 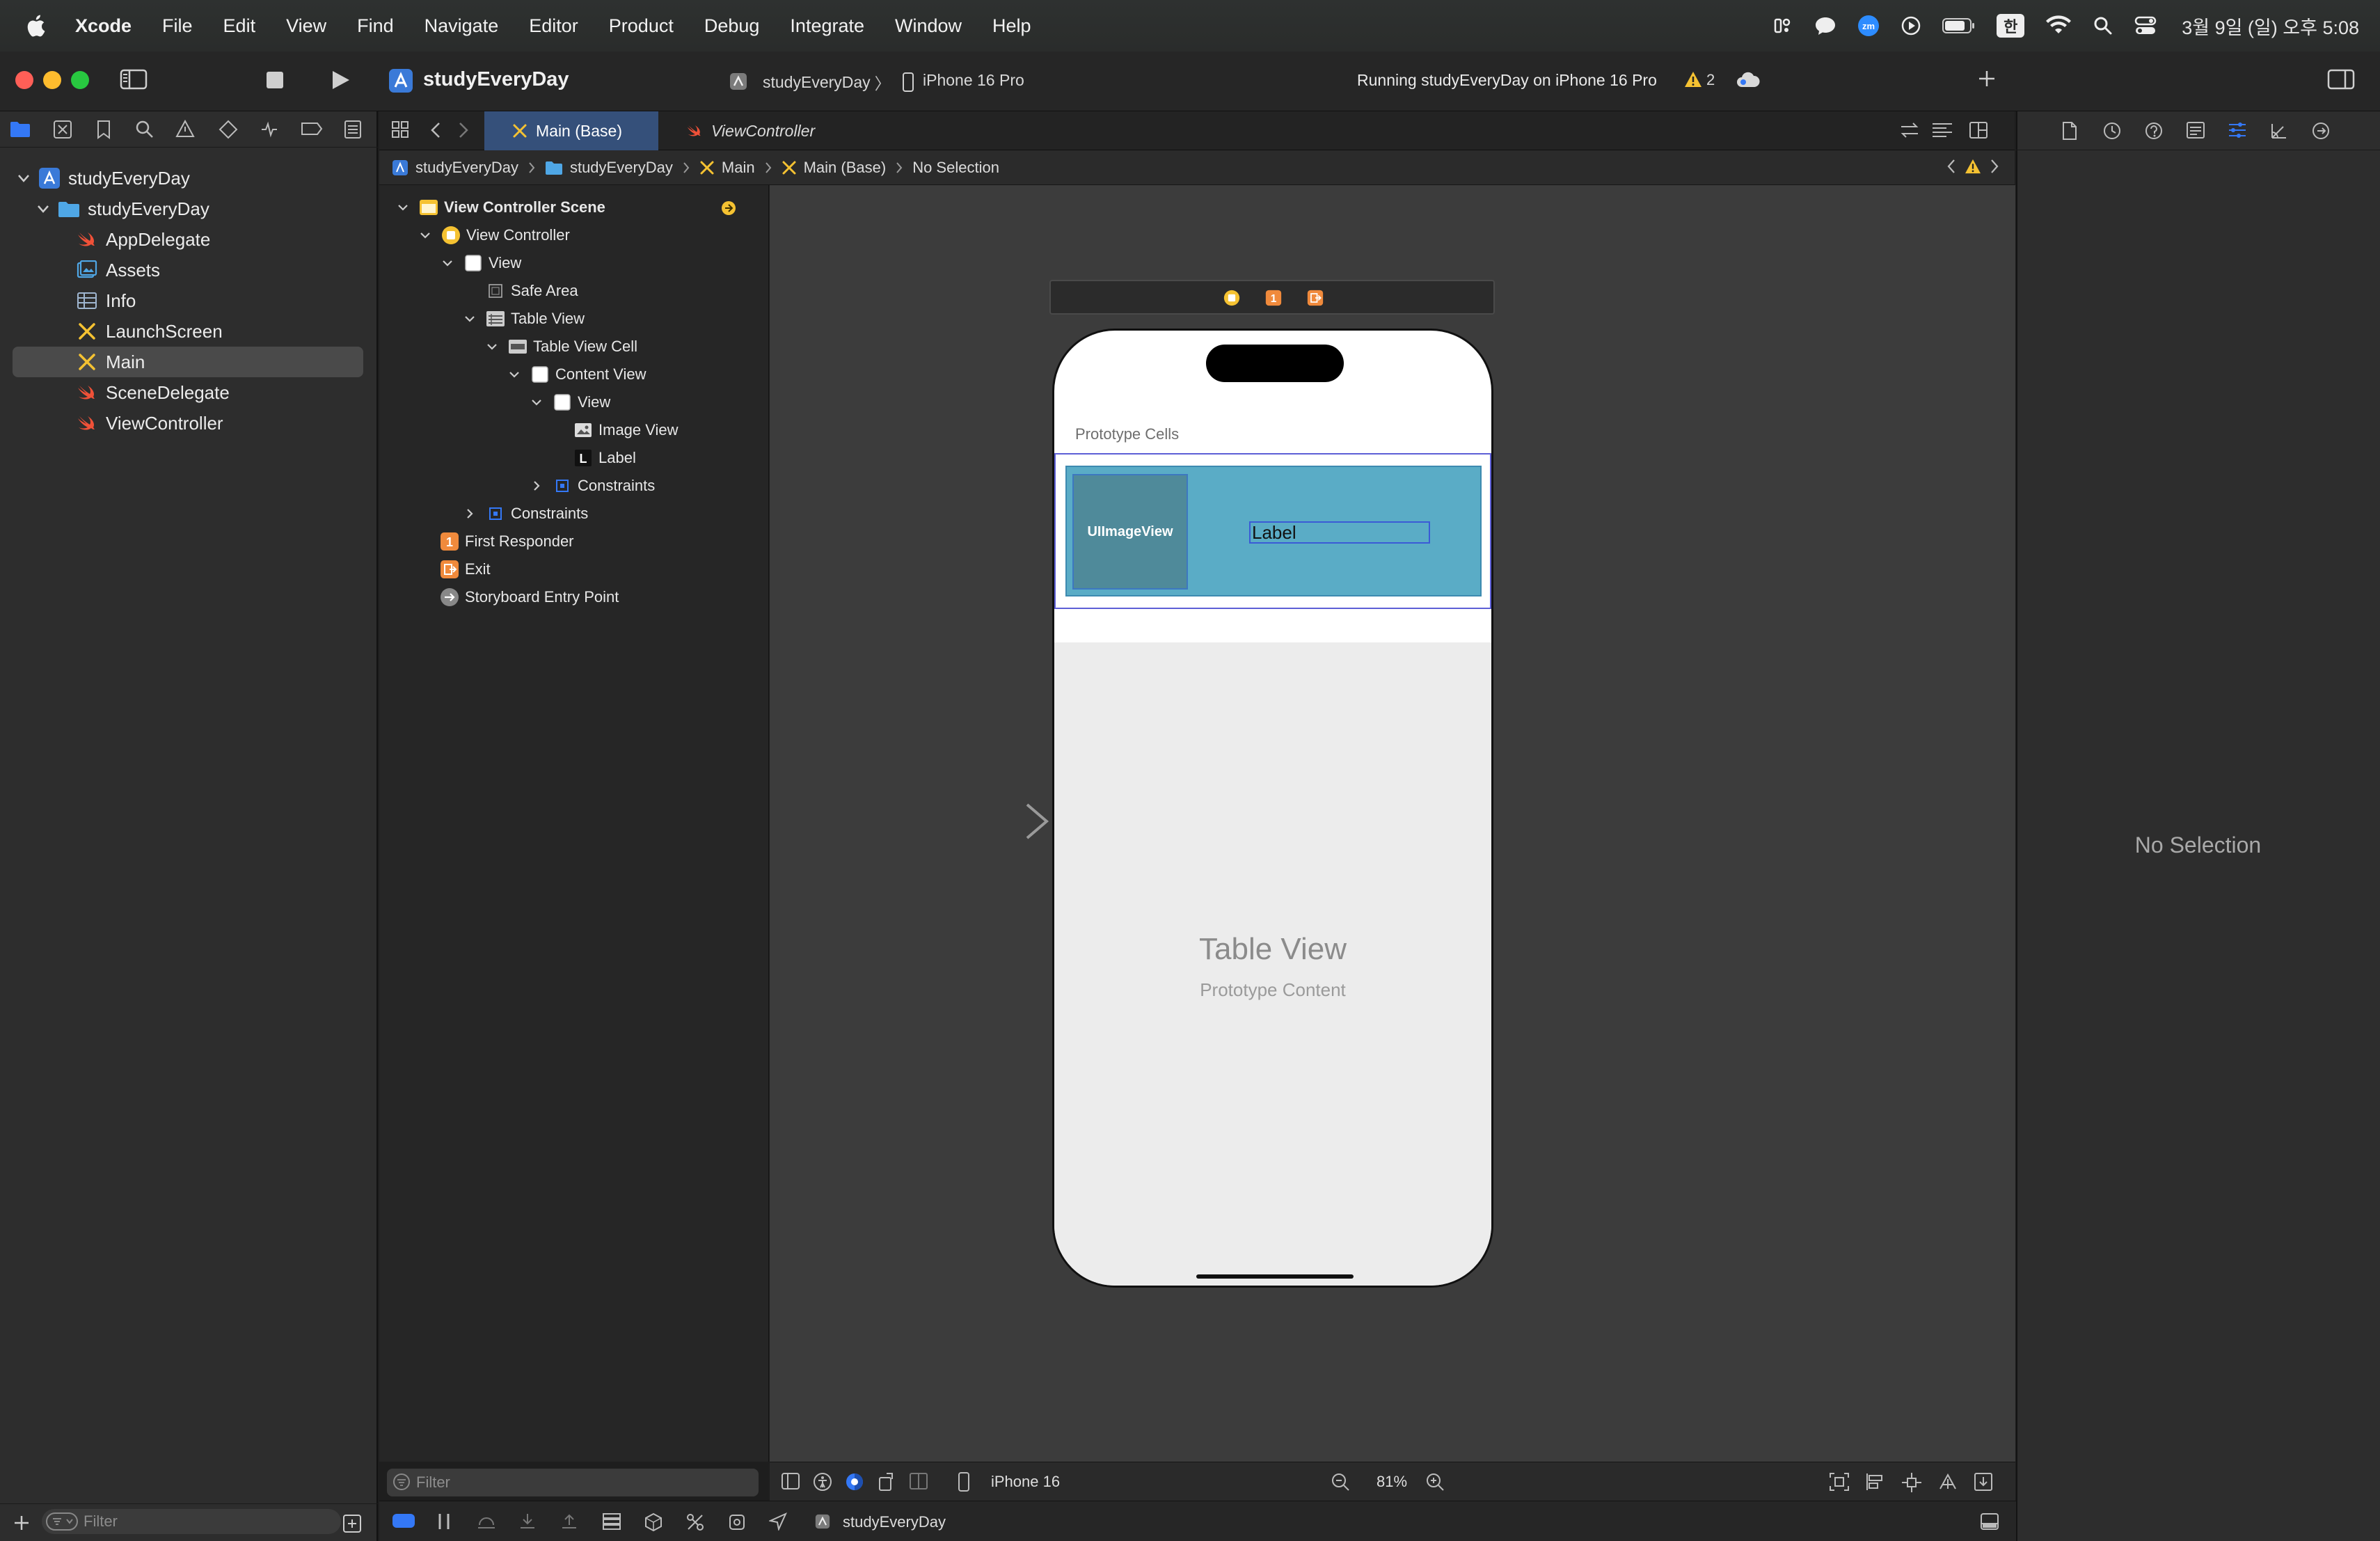 I want to click on embed-in-icon, so click(x=1983, y=1482).